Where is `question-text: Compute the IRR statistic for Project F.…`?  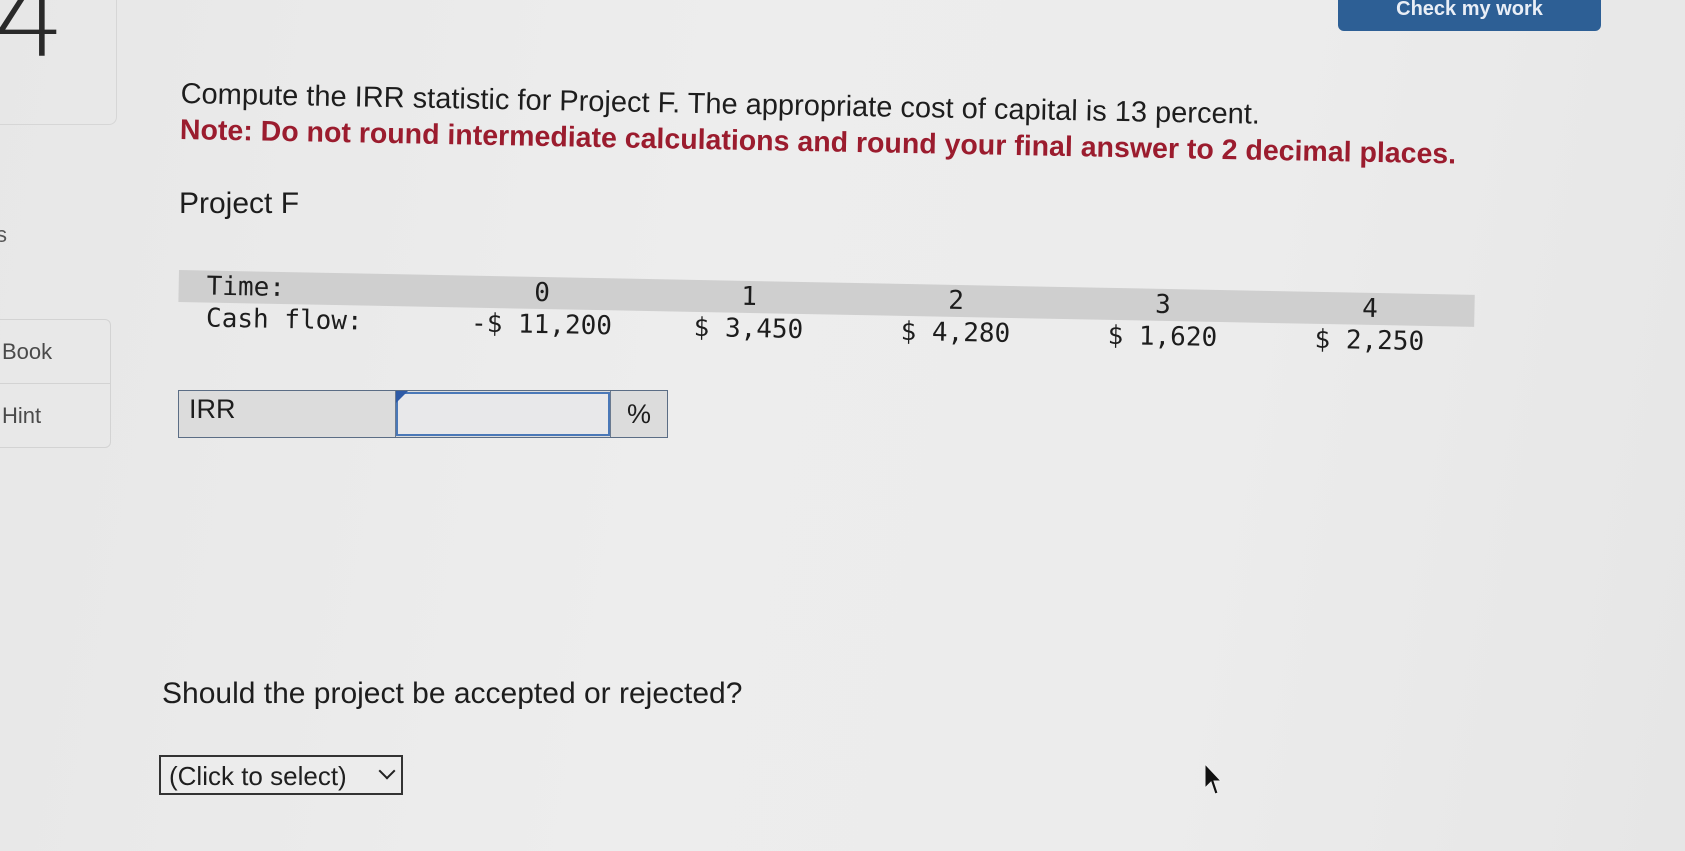
question-text: Compute the IRR statistic for Project F.… is located at coordinates (900, 126).